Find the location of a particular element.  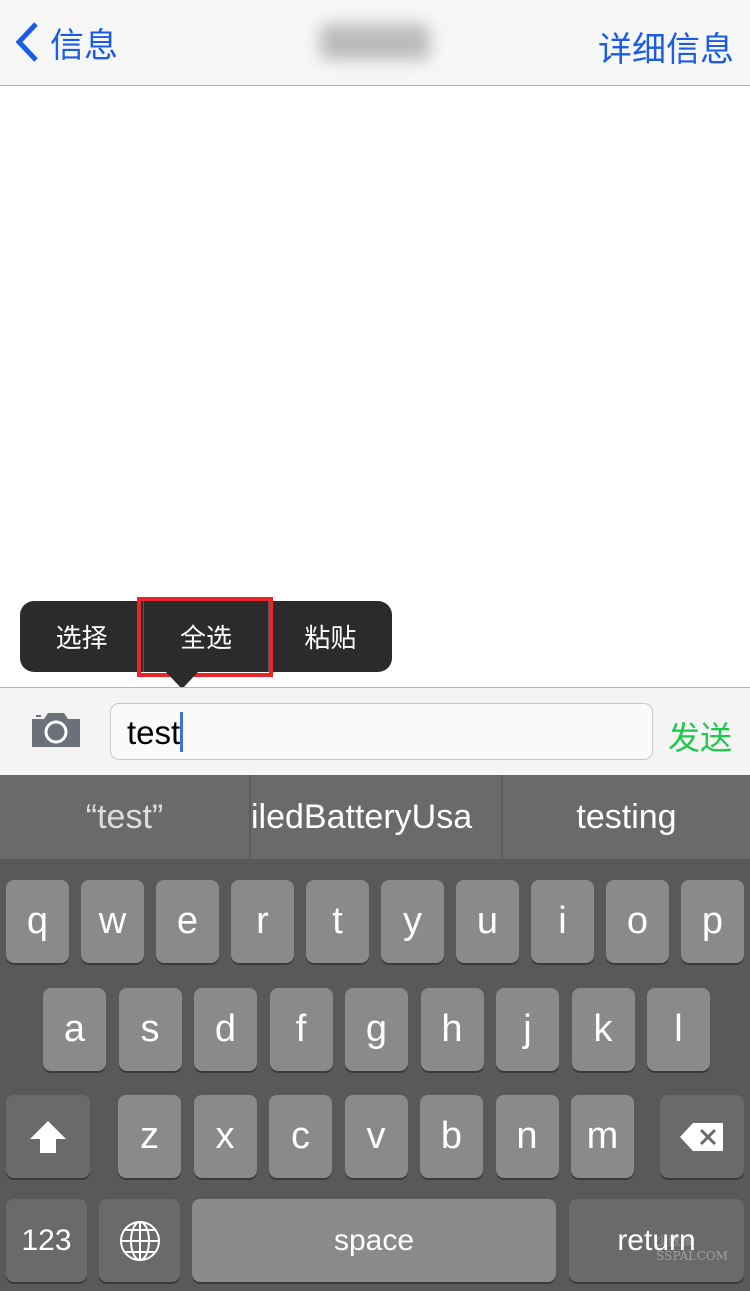

key-l: l is located at coordinates (678, 1029).